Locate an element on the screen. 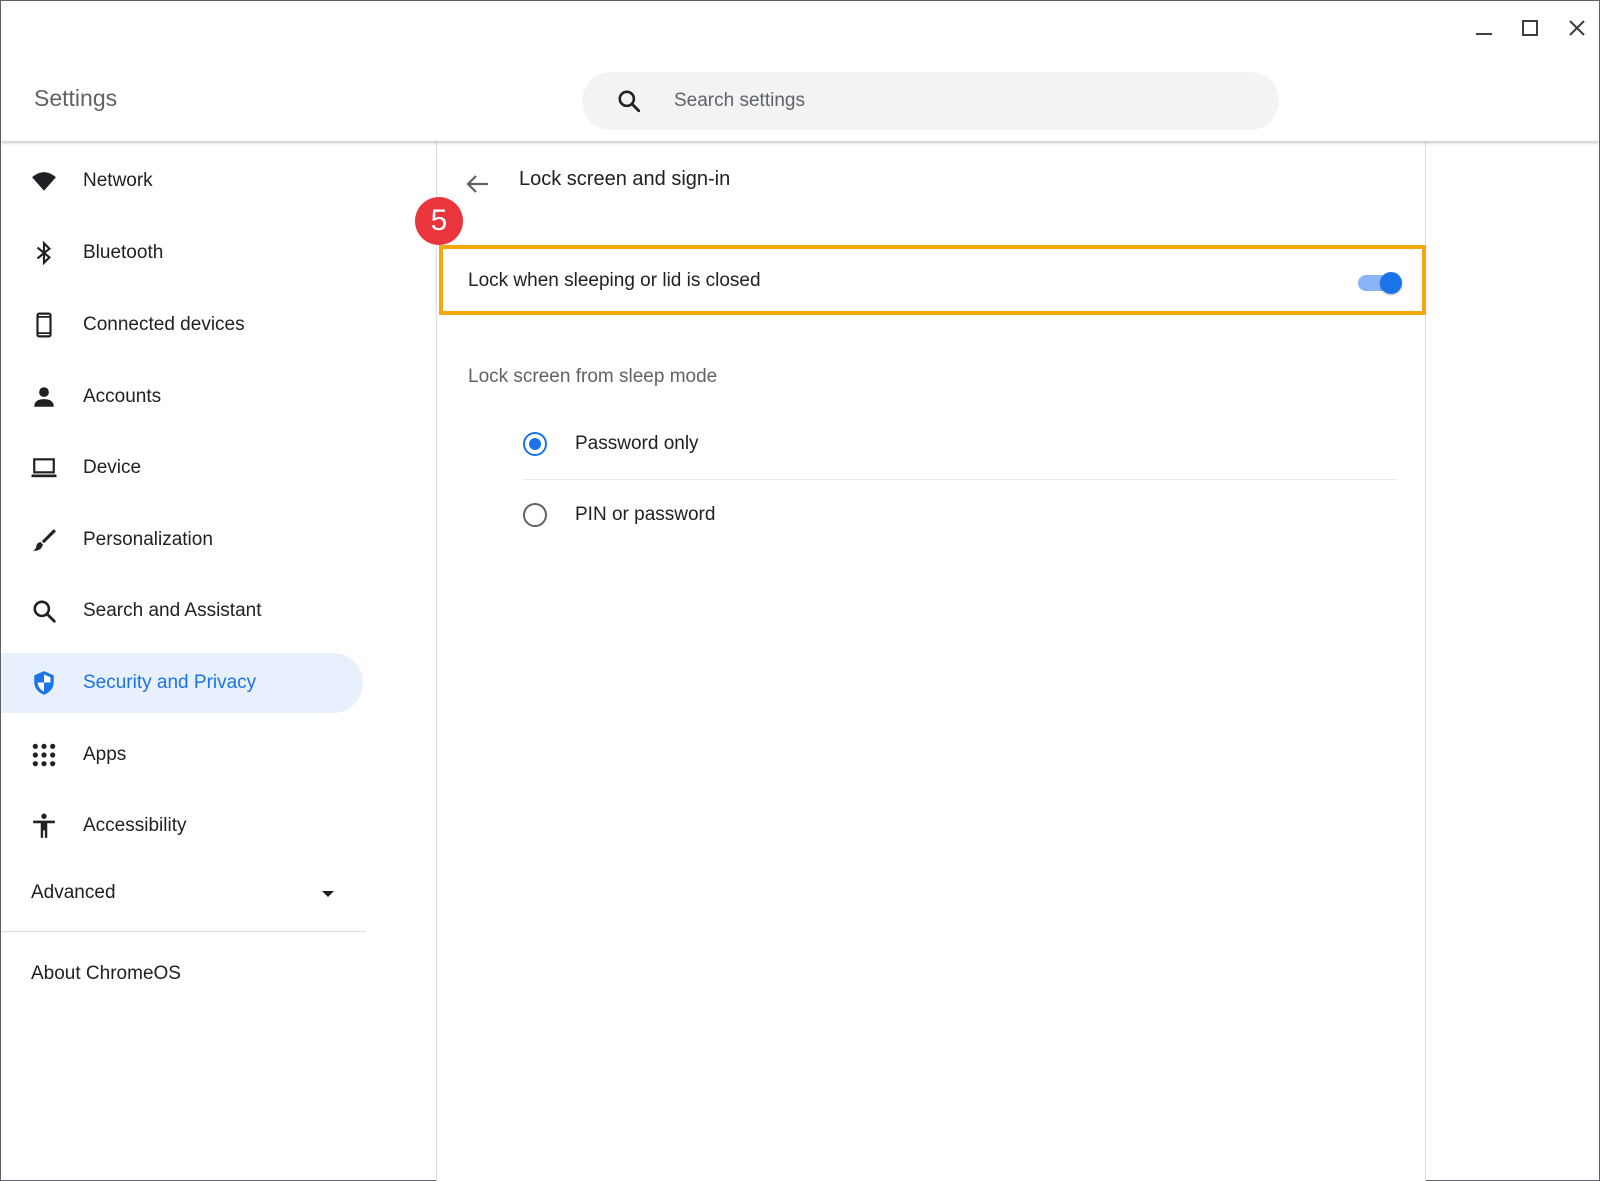  sidebar-item-apps: Apps is located at coordinates (182, 755).